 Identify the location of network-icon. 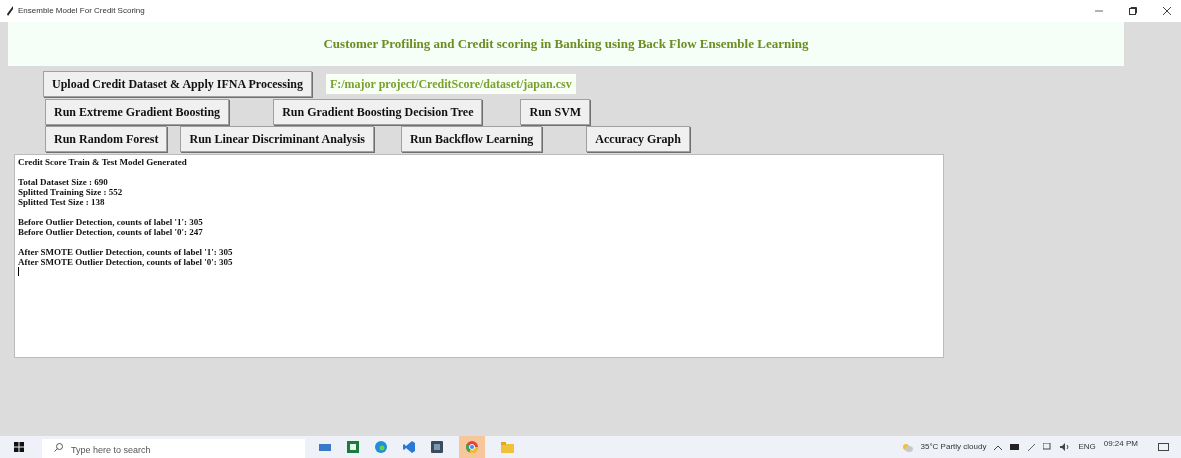
(1048, 447).